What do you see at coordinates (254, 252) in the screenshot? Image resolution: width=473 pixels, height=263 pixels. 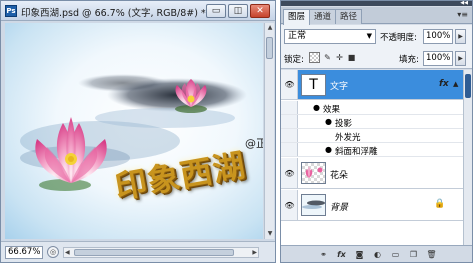 I see `scroll-right-icon: ▶` at bounding box center [254, 252].